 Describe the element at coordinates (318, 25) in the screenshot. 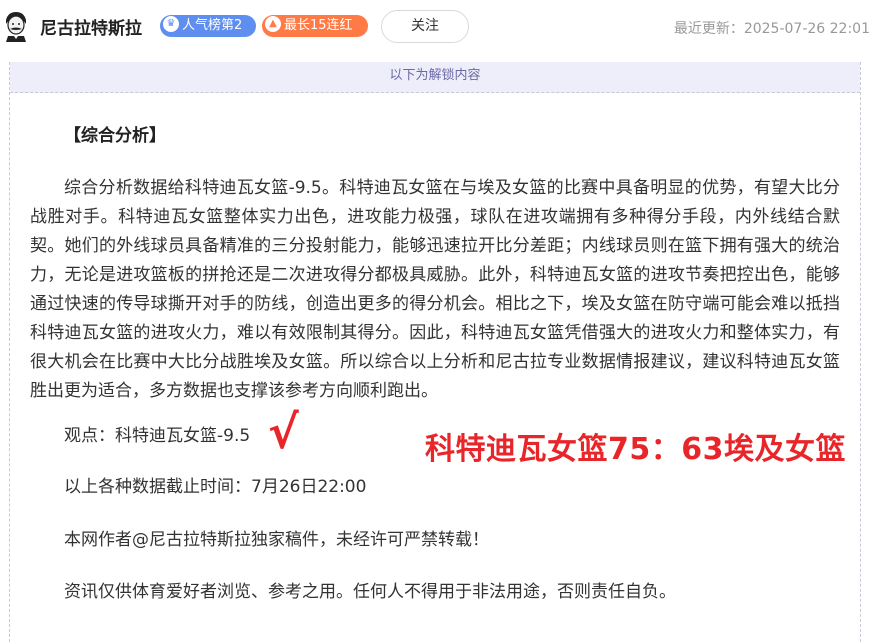

I see `win-streak-label: 最长15连红` at that location.